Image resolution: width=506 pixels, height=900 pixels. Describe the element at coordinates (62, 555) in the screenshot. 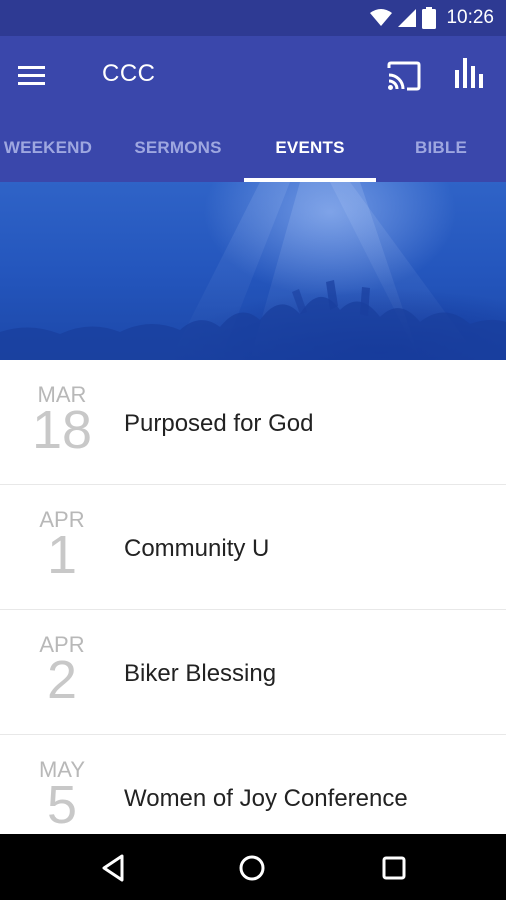

I see `event-day: 1` at that location.